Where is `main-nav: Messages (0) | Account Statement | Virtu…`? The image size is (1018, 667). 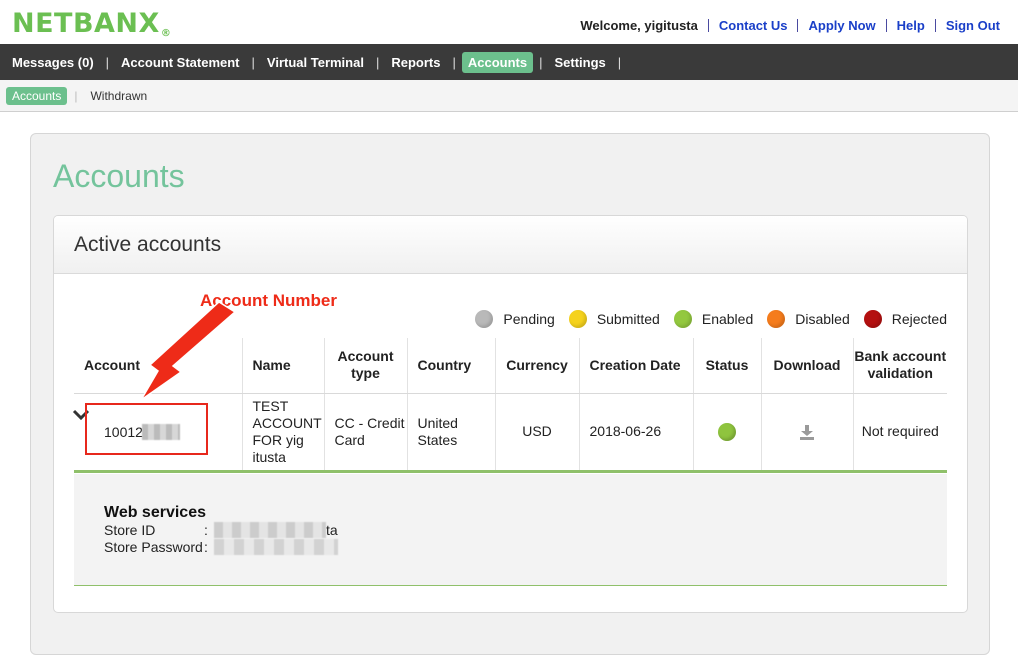 main-nav: Messages (0) | Account Statement | Virtu… is located at coordinates (509, 62).